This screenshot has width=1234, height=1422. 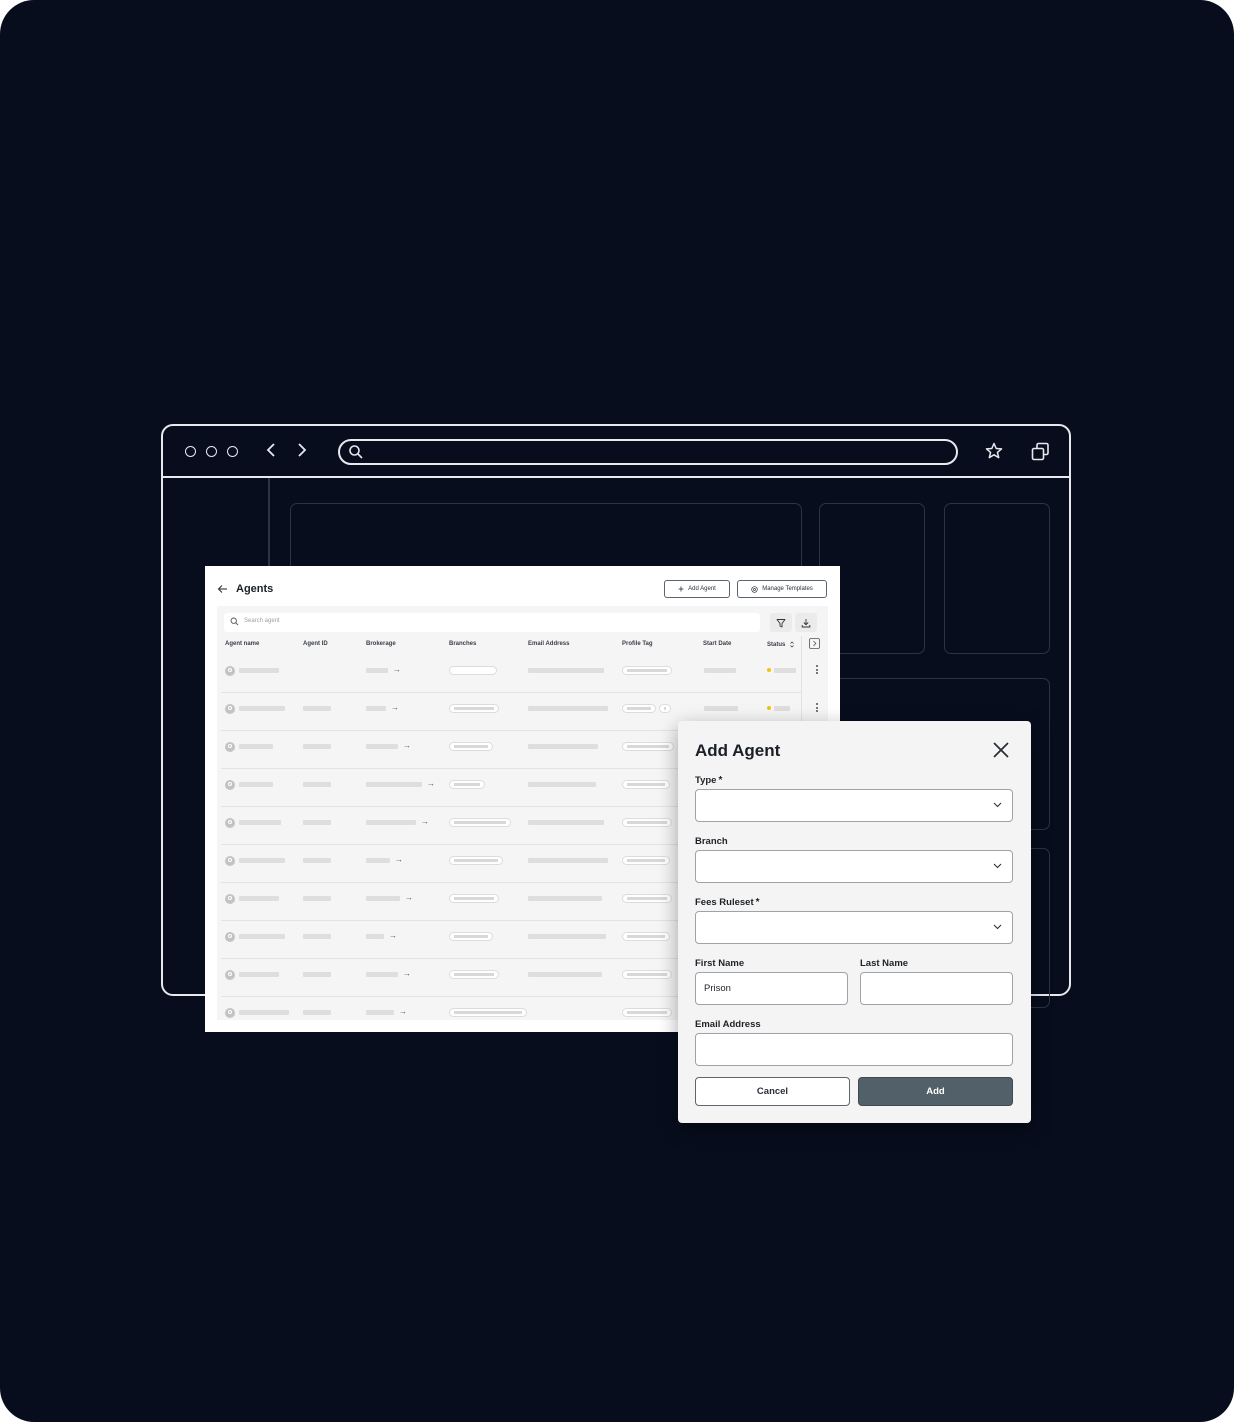 I want to click on fees-ruleset-select, so click(x=854, y=927).